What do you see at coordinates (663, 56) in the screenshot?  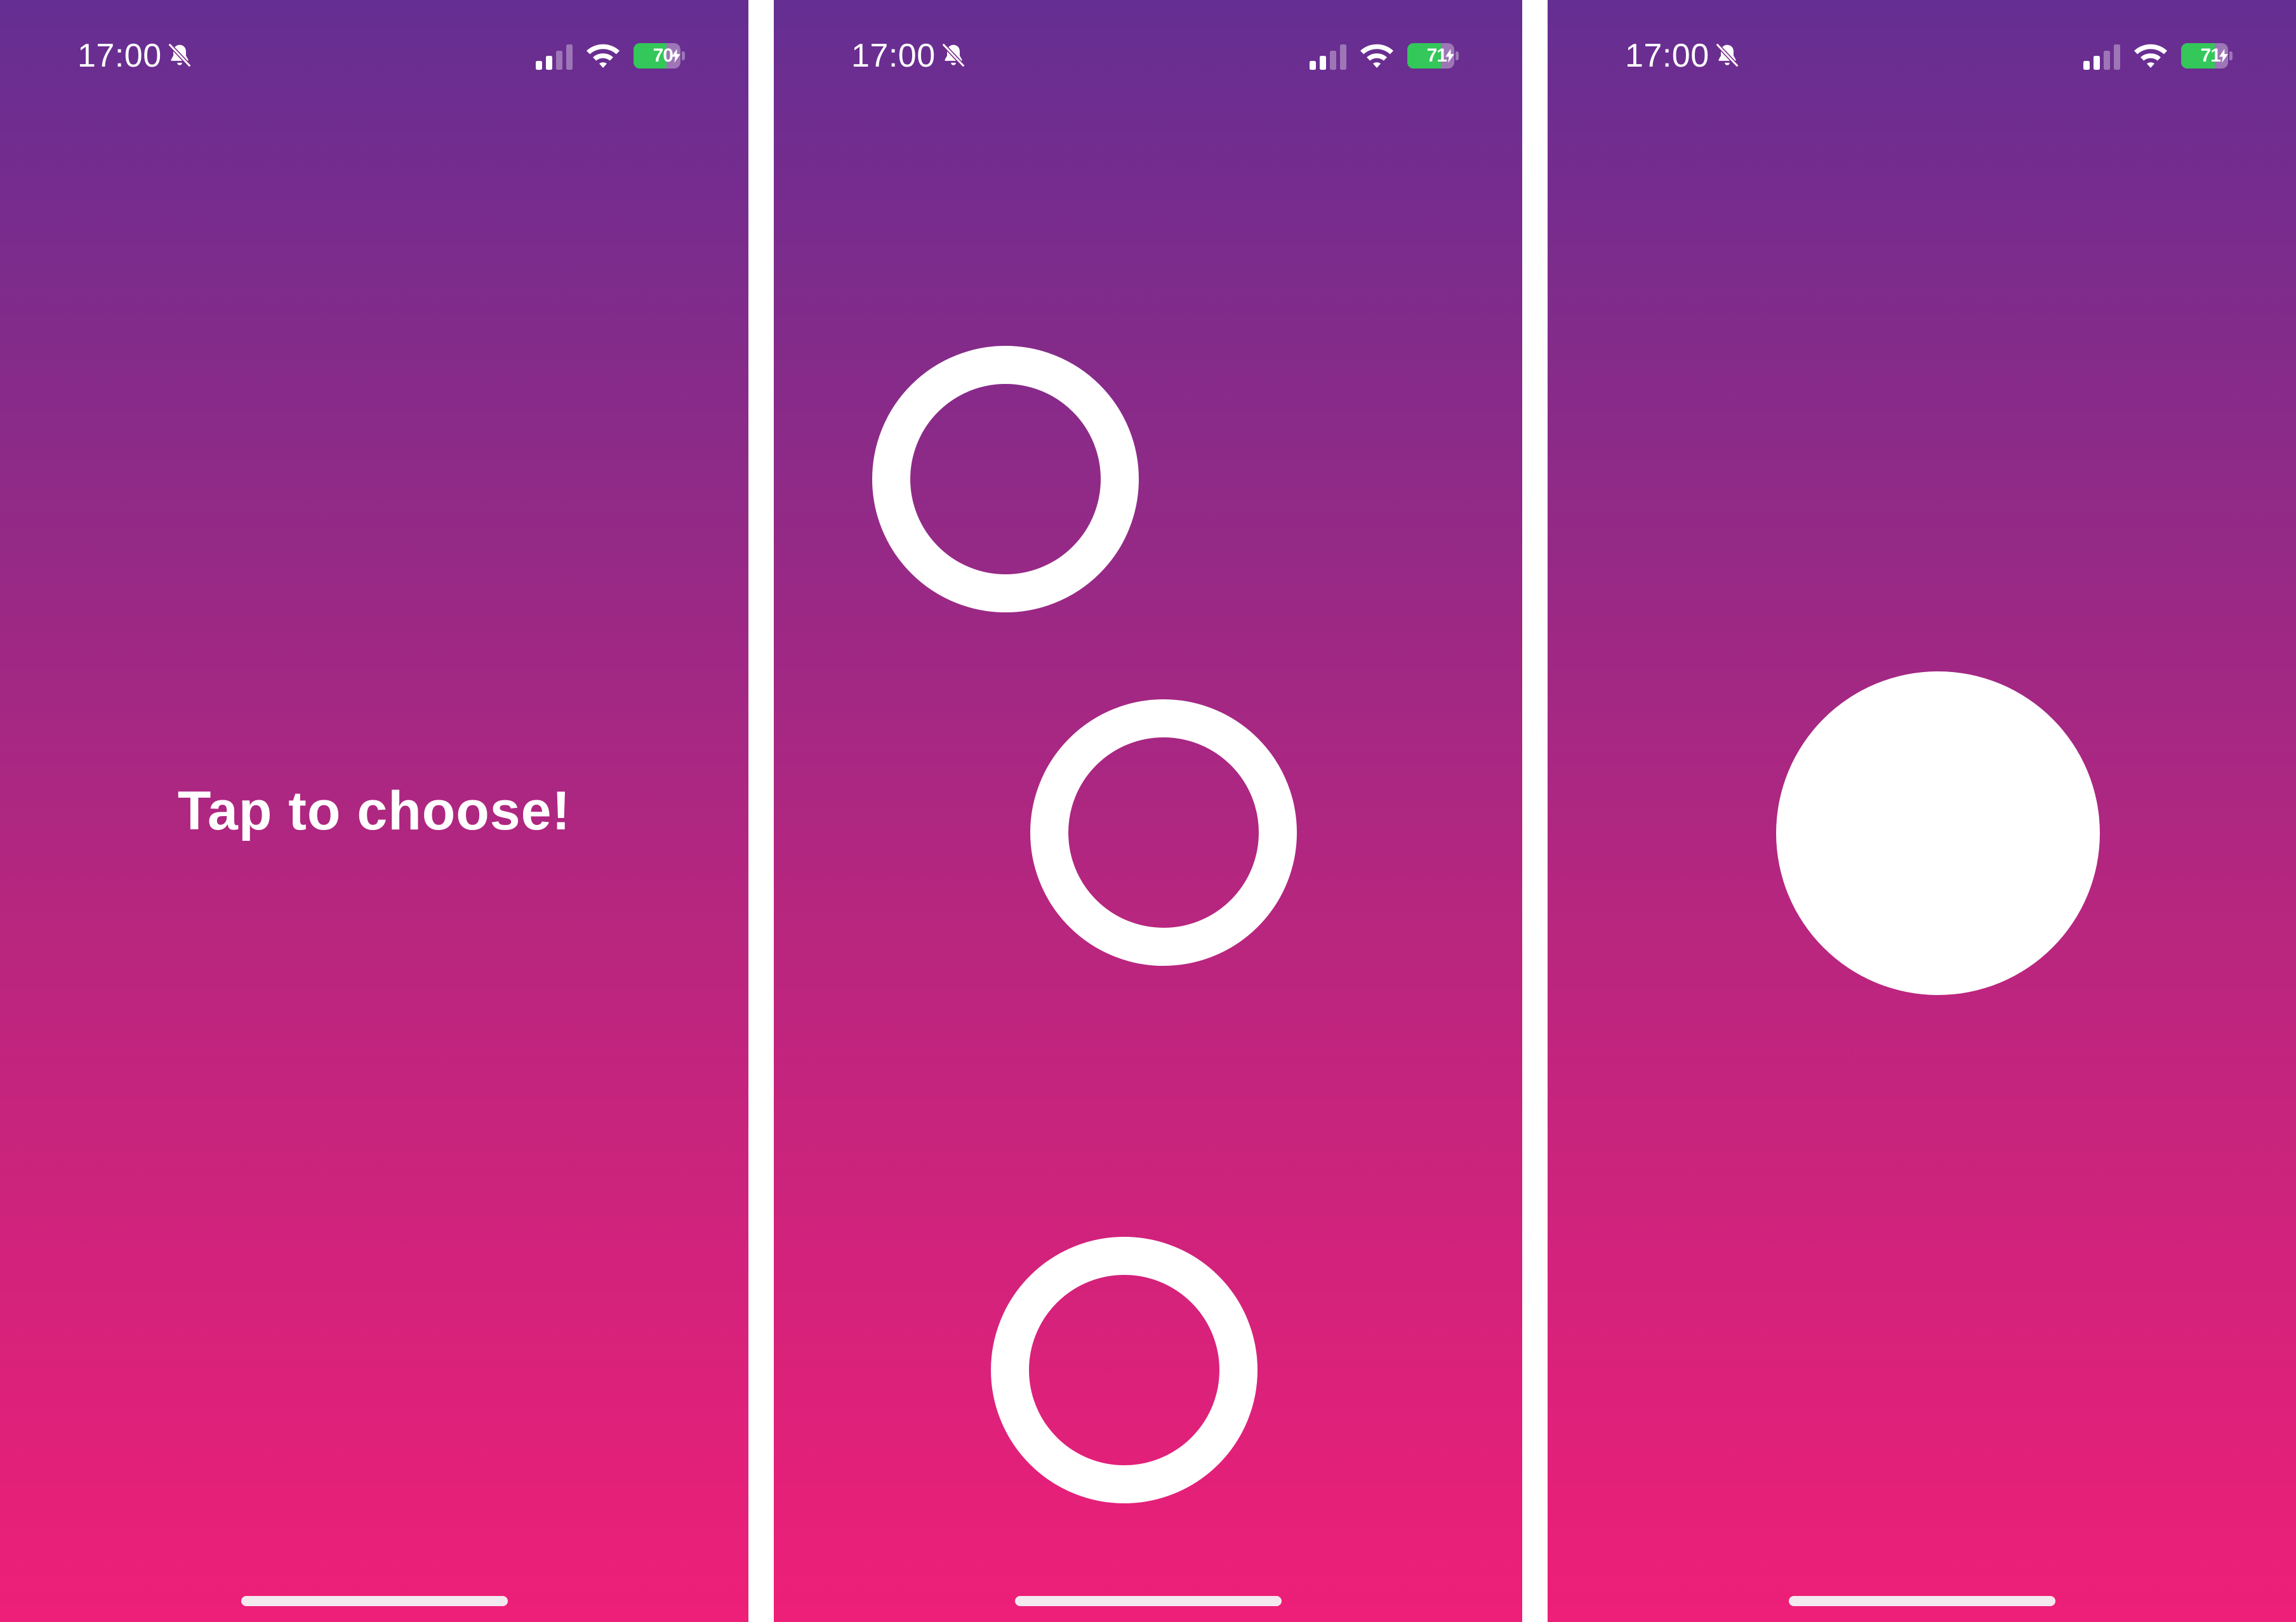 I see `battery-percent: 70` at bounding box center [663, 56].